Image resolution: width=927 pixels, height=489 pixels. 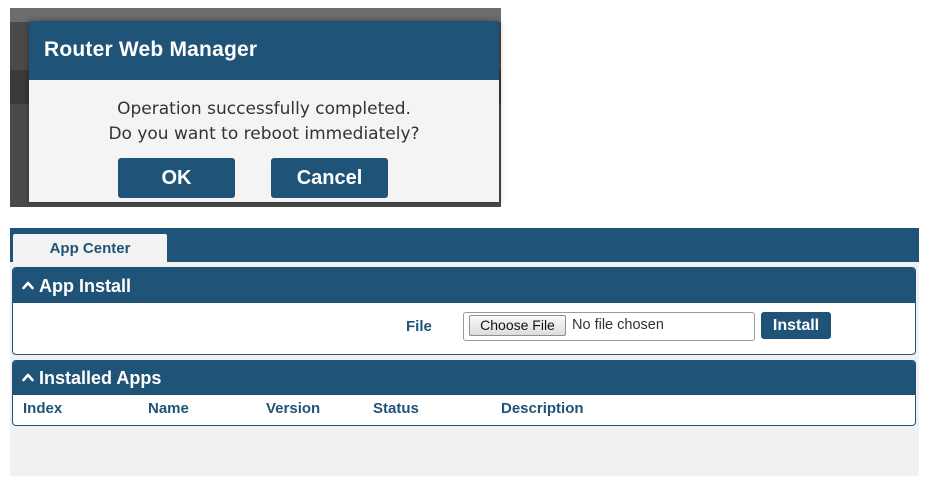 I want to click on installed-apps-title: Installed Apps, so click(x=100, y=378).